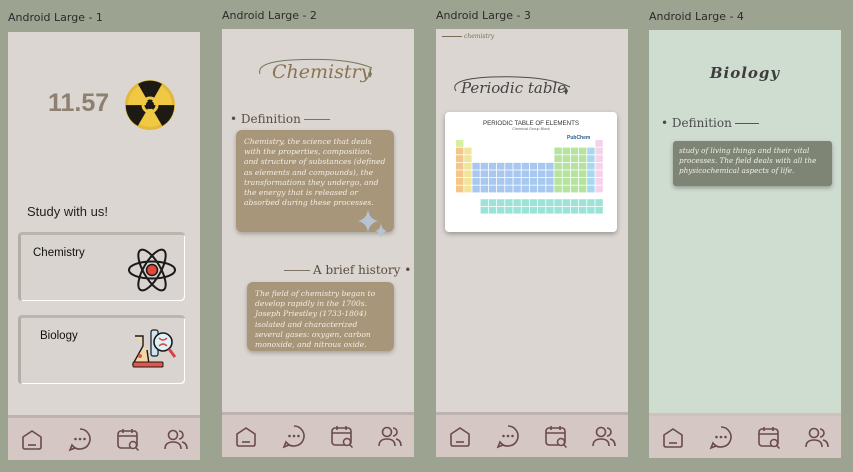 Image resolution: width=853 pixels, height=472 pixels. I want to click on timer-display: 11.57, so click(79, 103).